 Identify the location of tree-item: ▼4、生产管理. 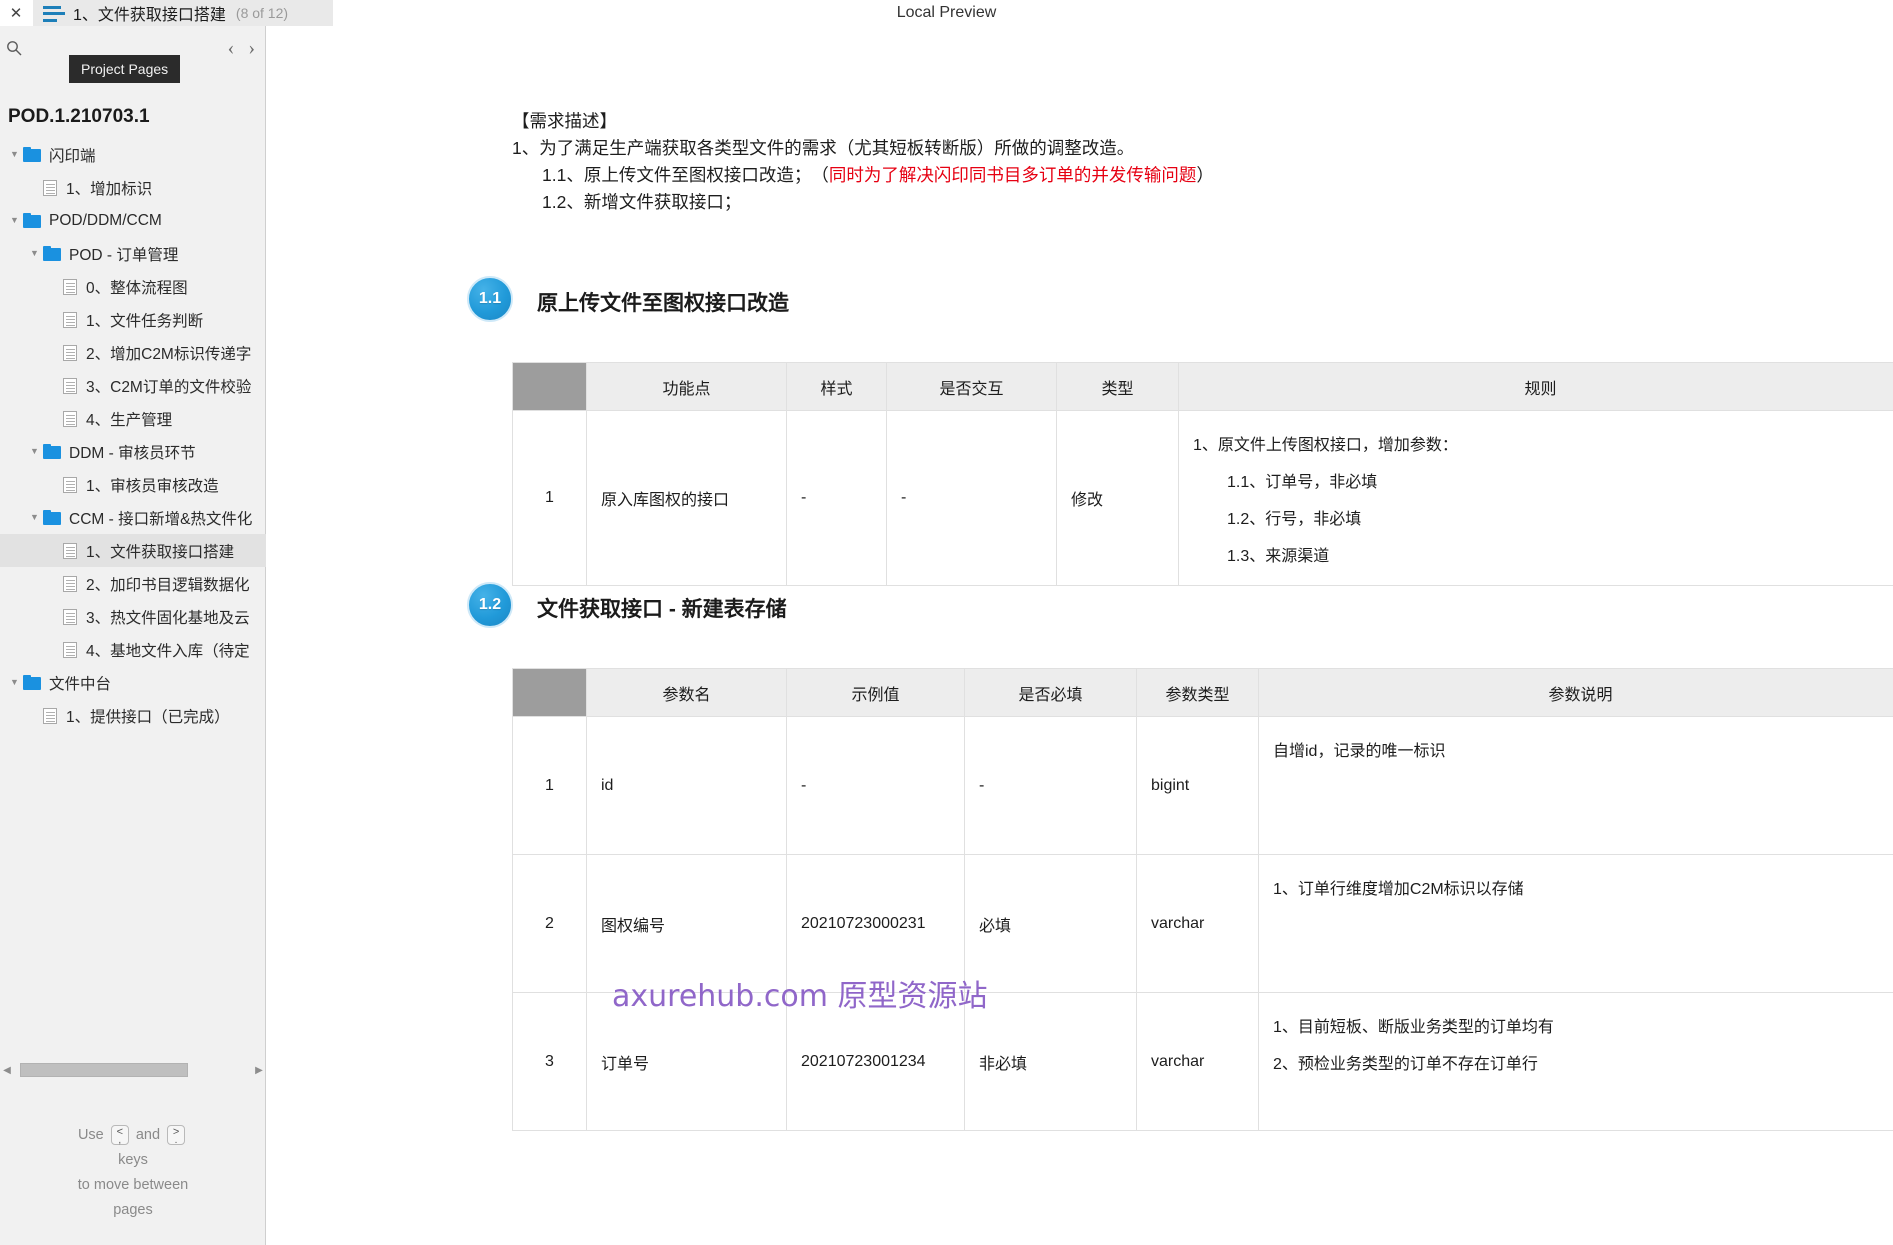
(133, 418).